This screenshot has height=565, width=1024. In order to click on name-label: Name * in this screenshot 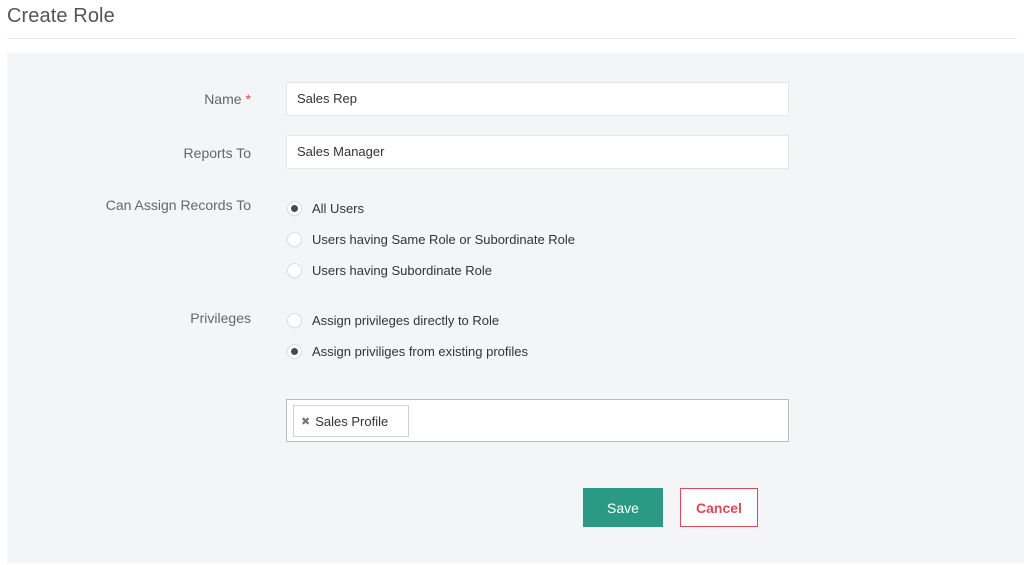, I will do `click(227, 99)`.